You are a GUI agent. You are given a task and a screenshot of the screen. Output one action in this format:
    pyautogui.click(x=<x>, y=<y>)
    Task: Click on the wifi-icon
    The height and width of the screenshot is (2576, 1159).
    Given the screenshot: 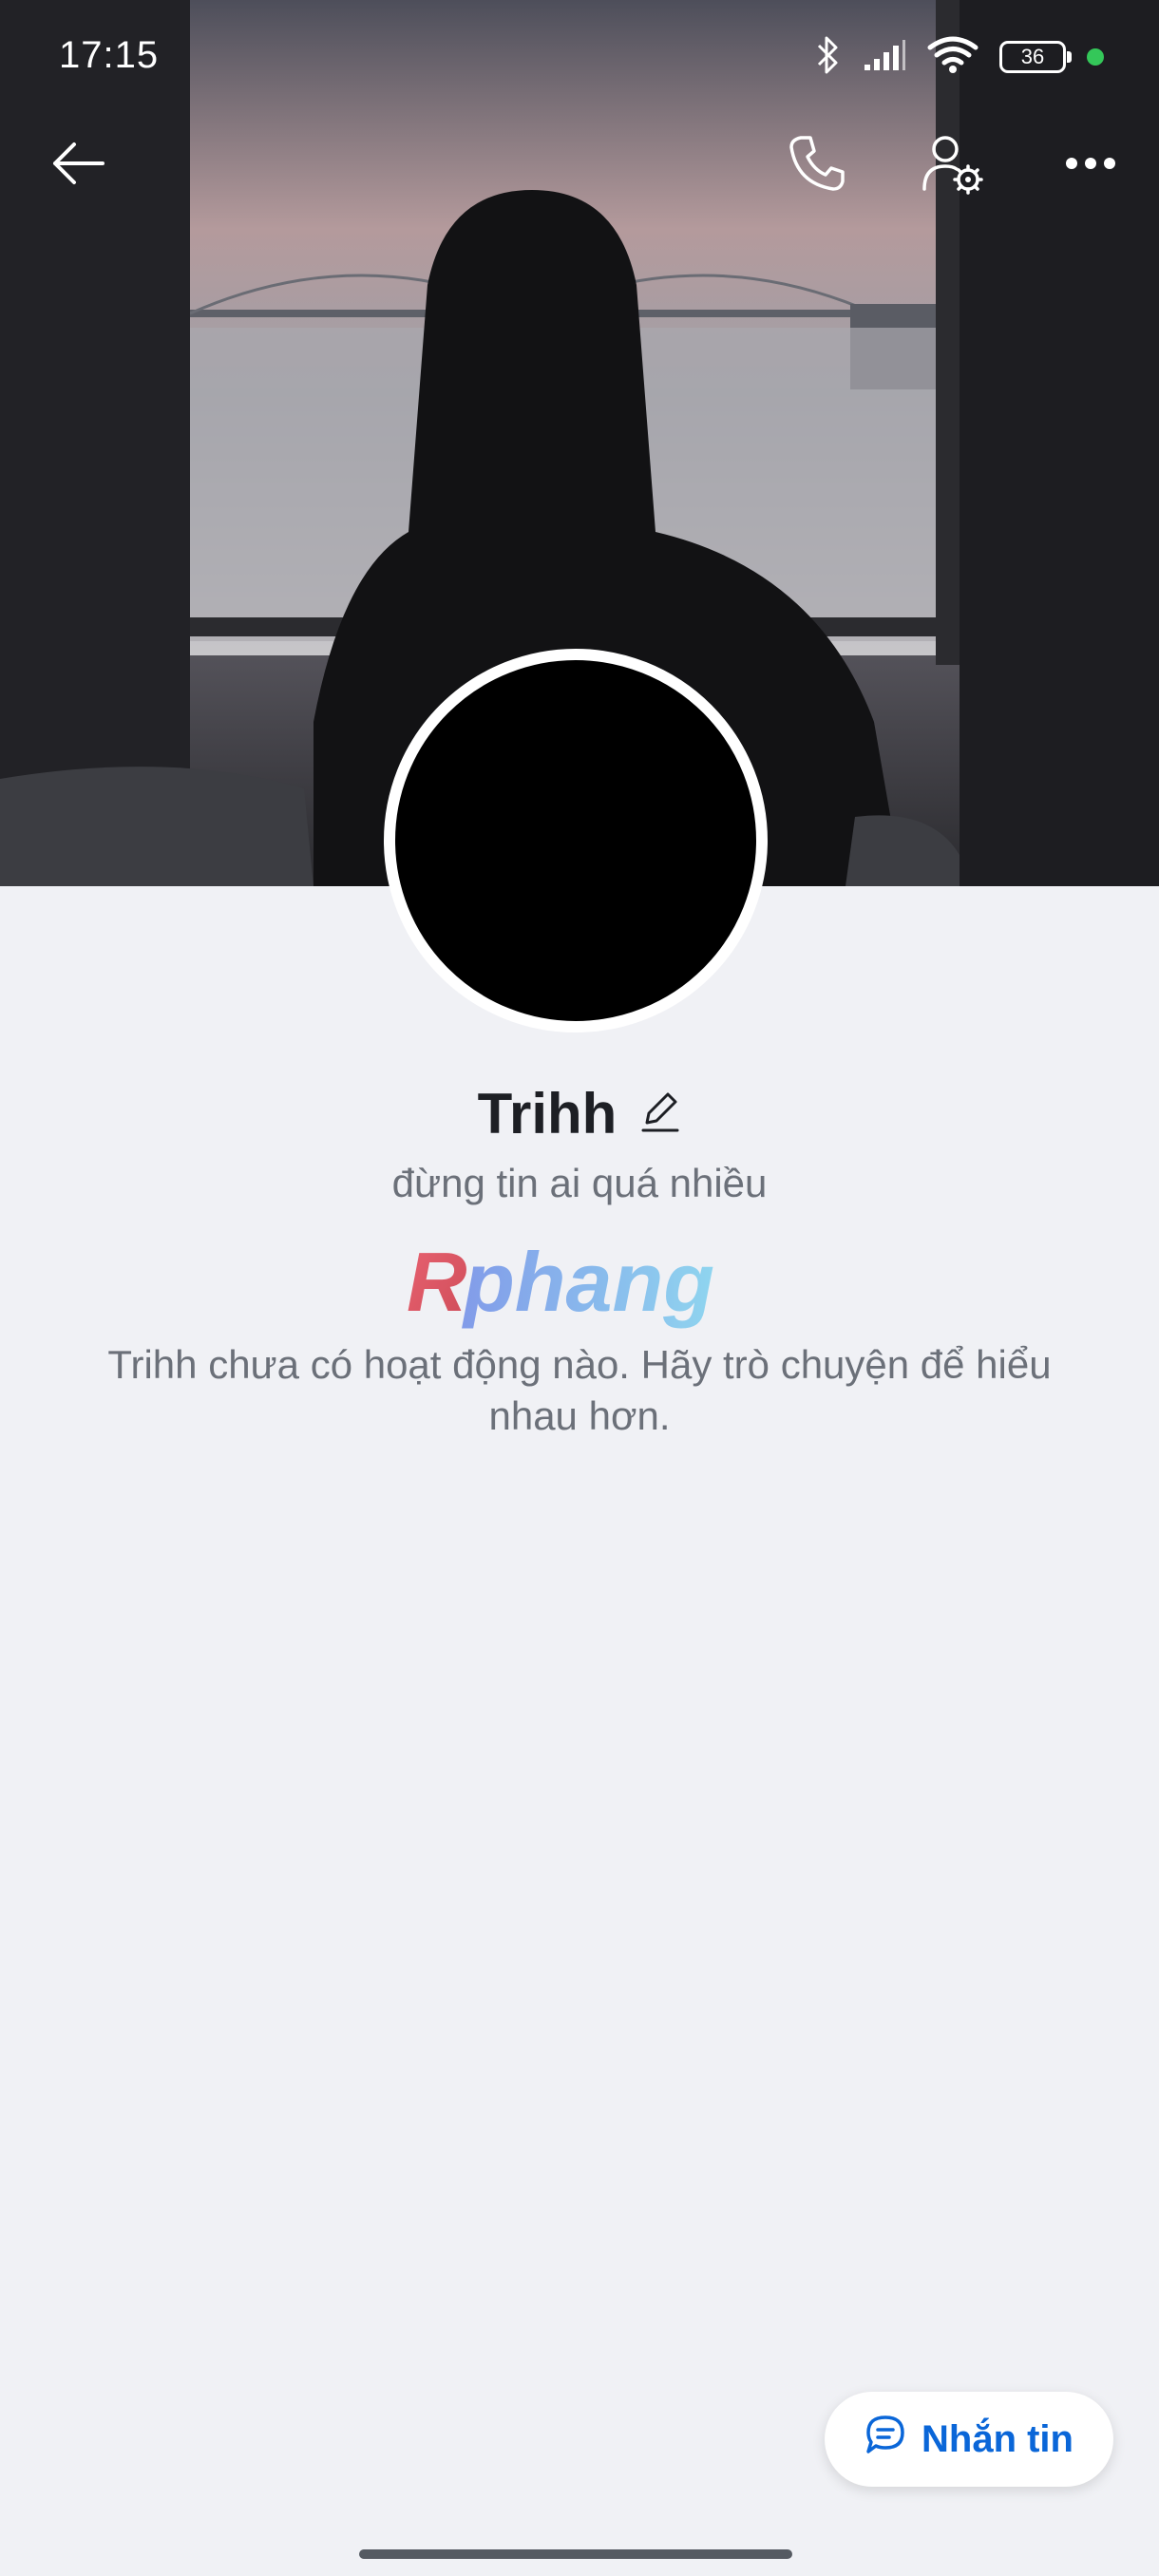 What is the action you would take?
    pyautogui.click(x=952, y=57)
    